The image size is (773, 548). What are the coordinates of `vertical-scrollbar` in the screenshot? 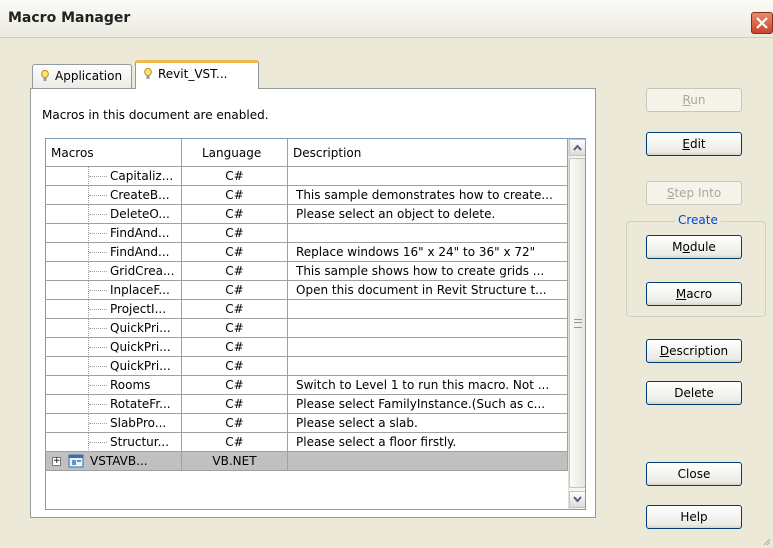 It's located at (576, 324).